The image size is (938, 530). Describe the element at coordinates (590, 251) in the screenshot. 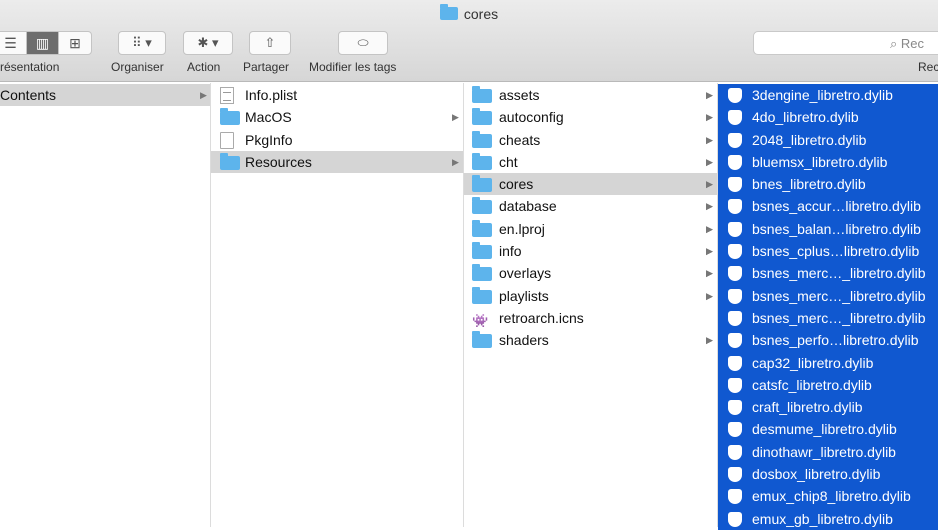

I see `col3-item-info: info ▶` at that location.